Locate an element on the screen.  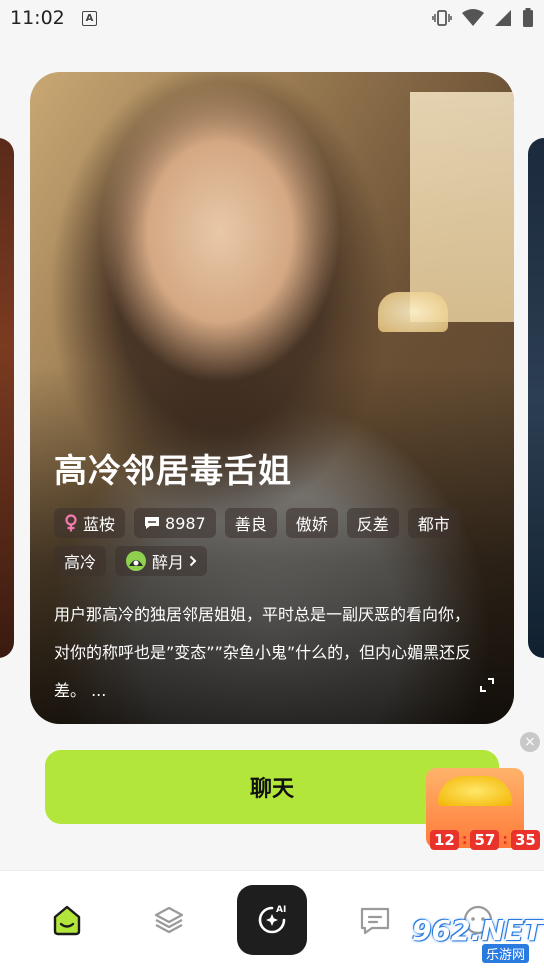
tag-trait: 傲娇 is located at coordinates (311, 523).